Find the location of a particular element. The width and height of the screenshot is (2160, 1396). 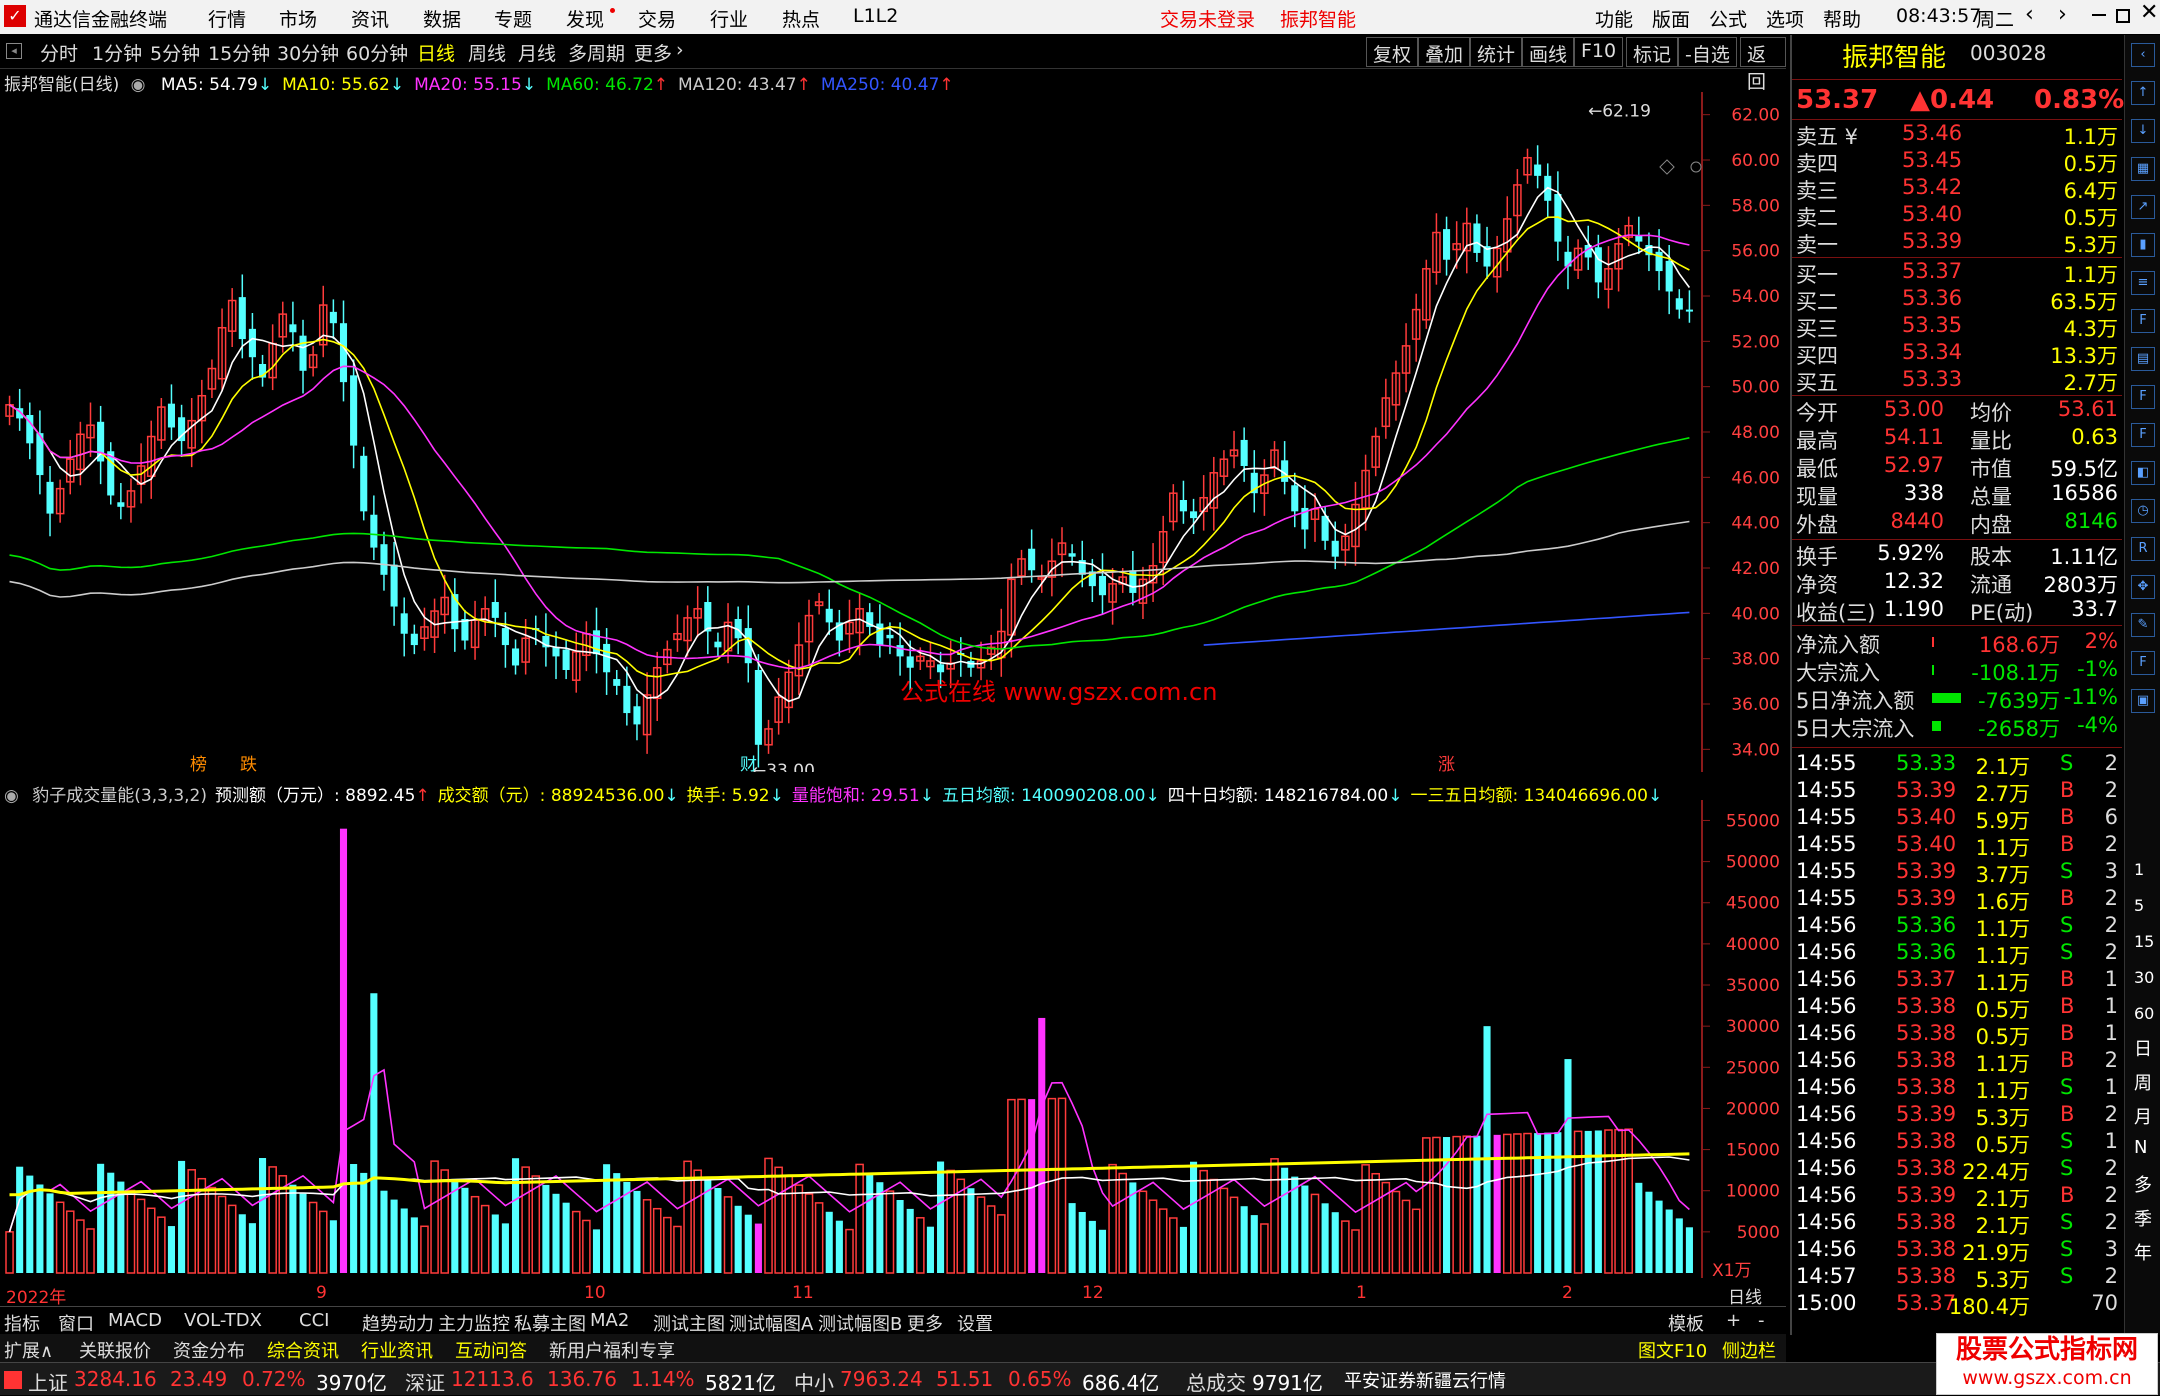

period-weekly: 周线 is located at coordinates (487, 52).